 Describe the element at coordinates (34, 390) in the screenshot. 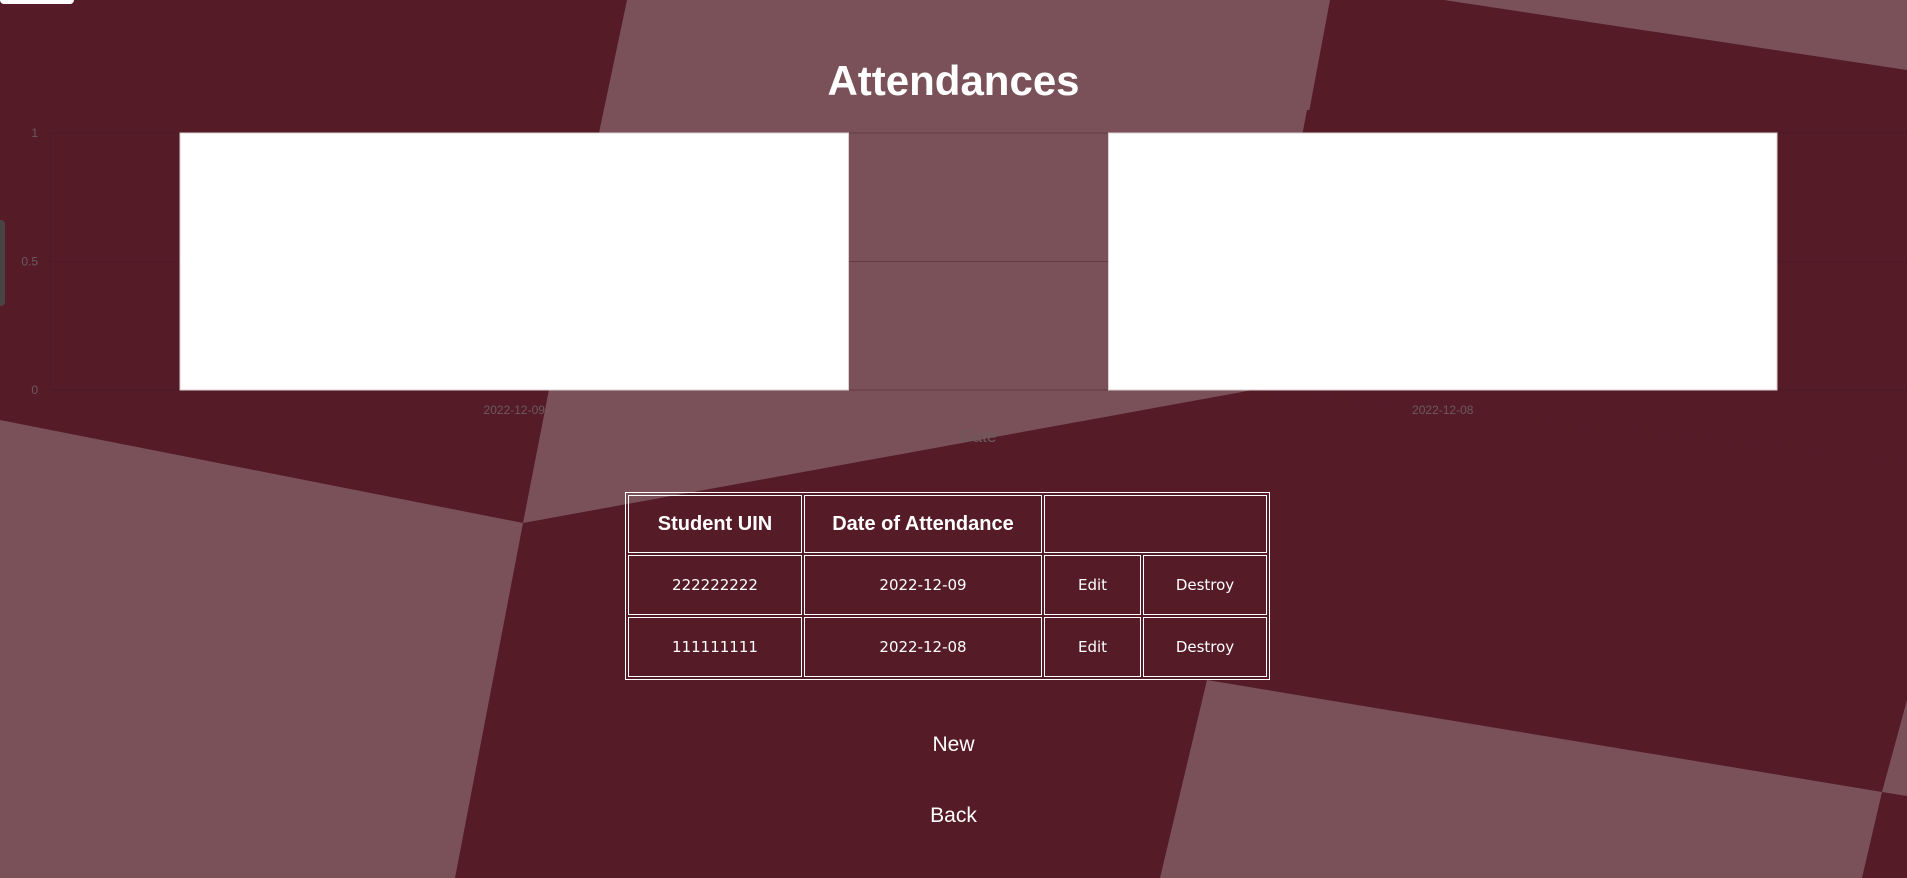

I see `y-tick-label: 0` at that location.